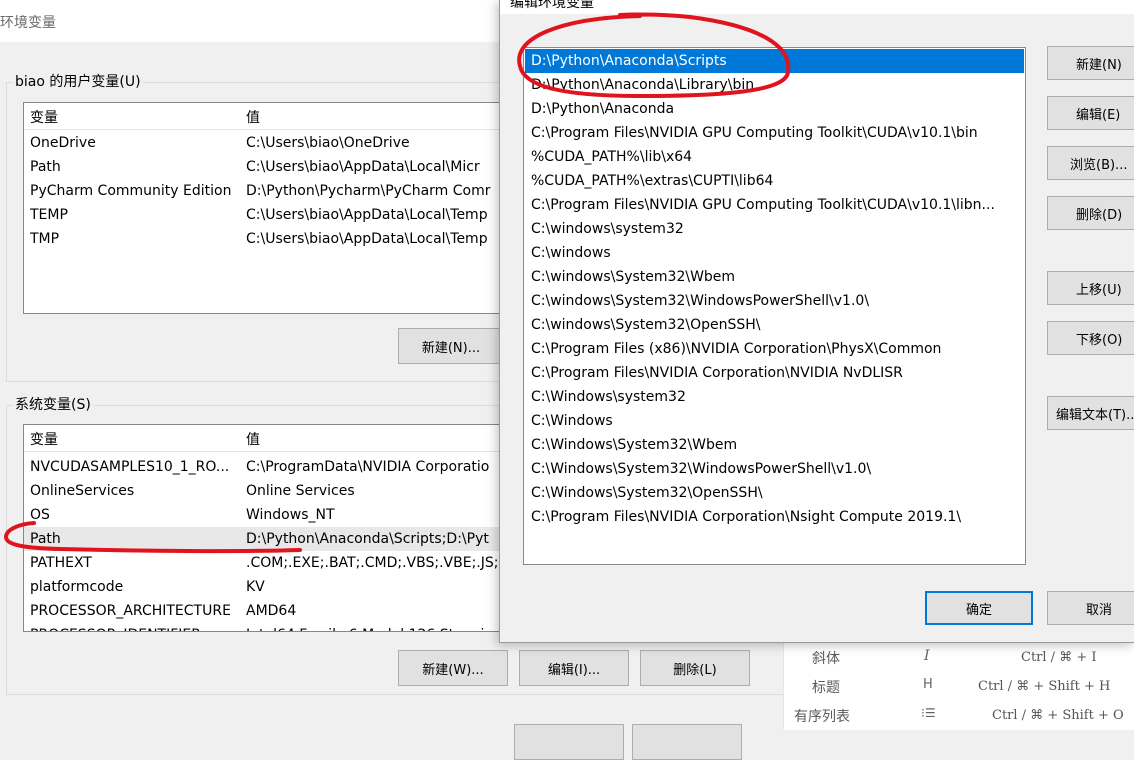 The image size is (1134, 760). What do you see at coordinates (1090, 113) in the screenshot?
I see `edit-path-button: 编辑(E)` at bounding box center [1090, 113].